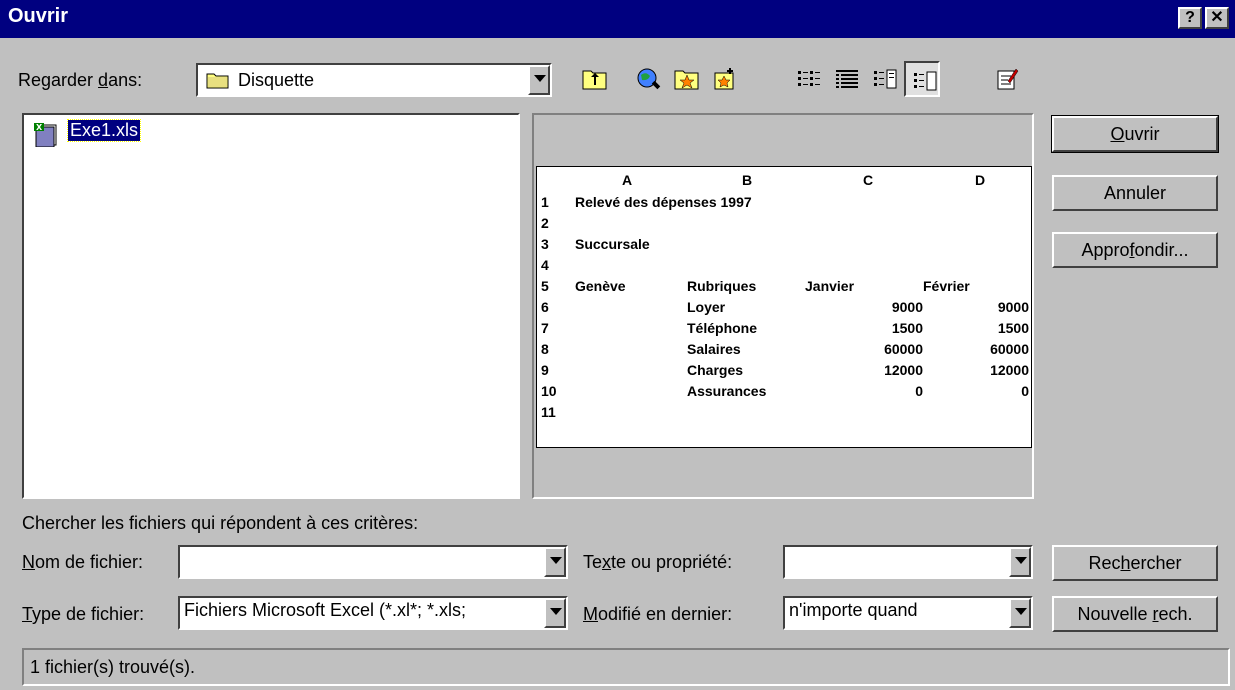 This screenshot has height=690, width=1235. What do you see at coordinates (38, 16) in the screenshot?
I see `window-title: Ouvrir` at bounding box center [38, 16].